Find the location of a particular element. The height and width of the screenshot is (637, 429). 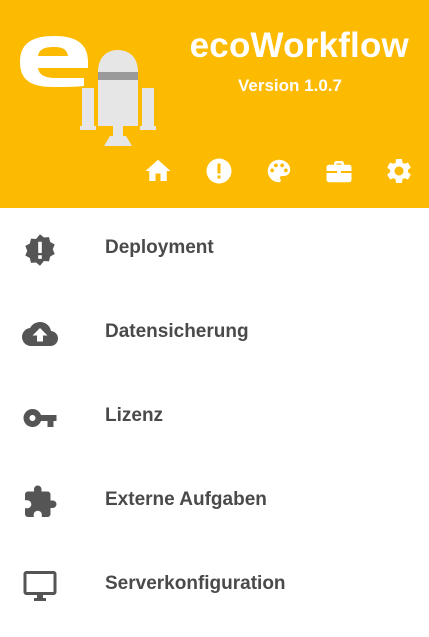

briefcase-icon is located at coordinates (339, 172).